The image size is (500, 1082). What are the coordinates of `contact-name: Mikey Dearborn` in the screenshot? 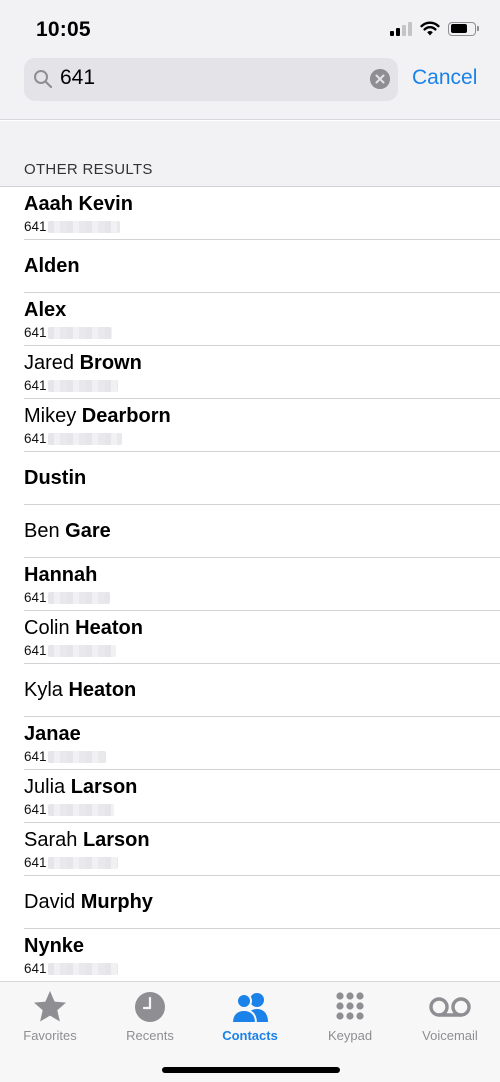 It's located at (97, 416).